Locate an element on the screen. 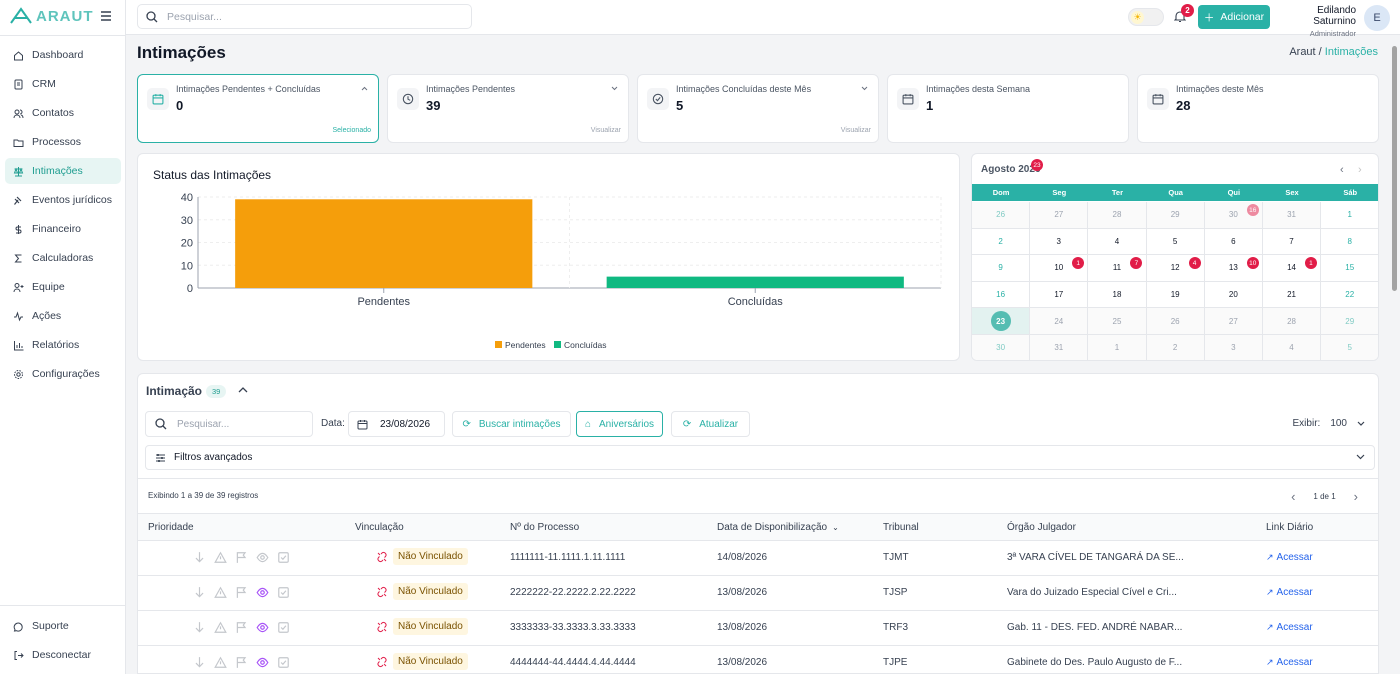  calendar-day: 10 1 is located at coordinates (1059, 268).